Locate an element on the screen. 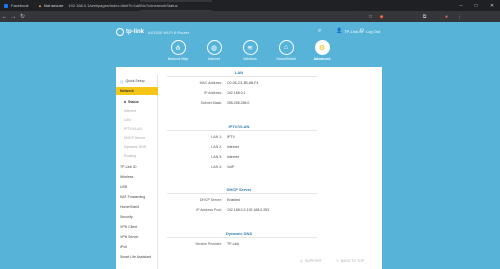  sidebar-item-label: Quick Setup is located at coordinates (135, 81).